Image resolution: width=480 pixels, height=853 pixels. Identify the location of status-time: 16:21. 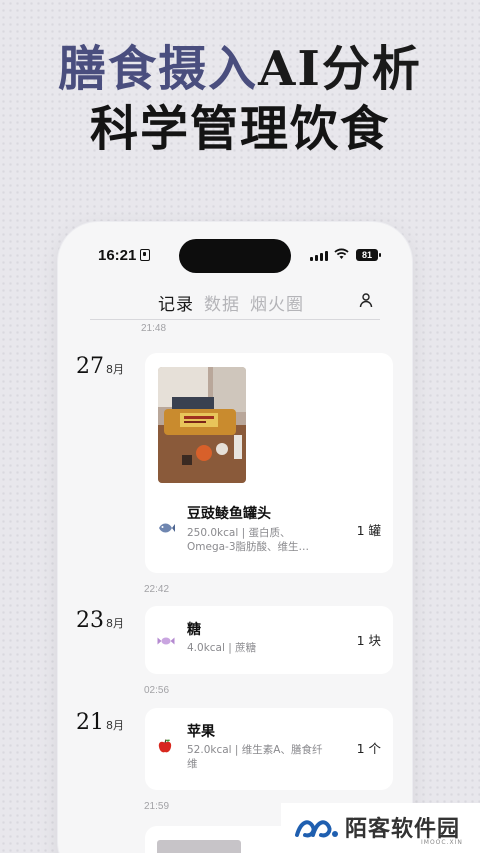
(117, 255).